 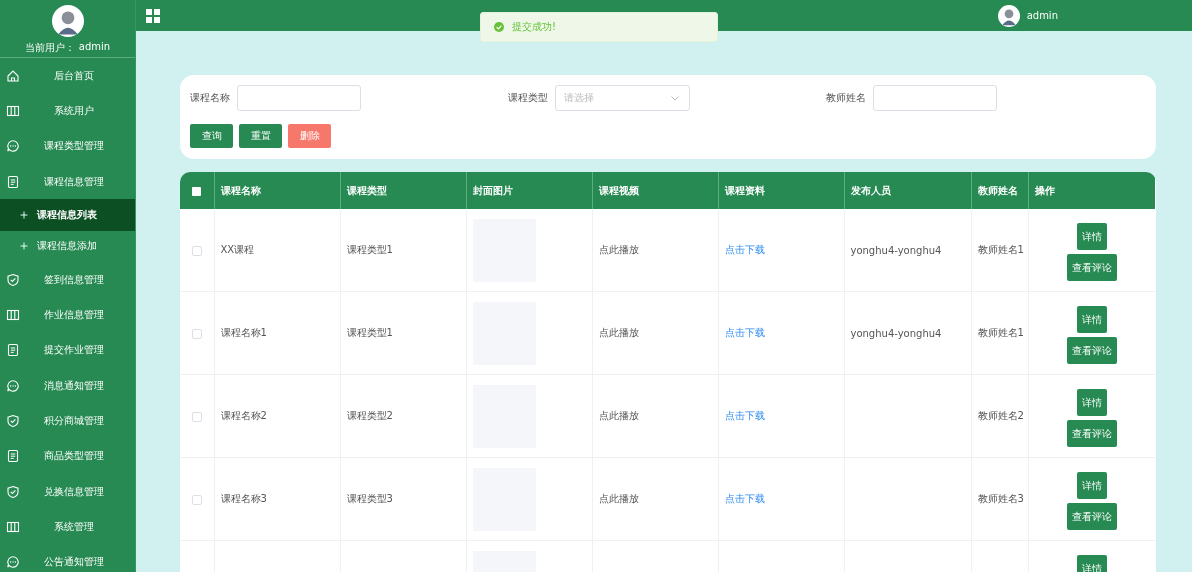 I want to click on field-label: 课程名称, so click(x=210, y=98).